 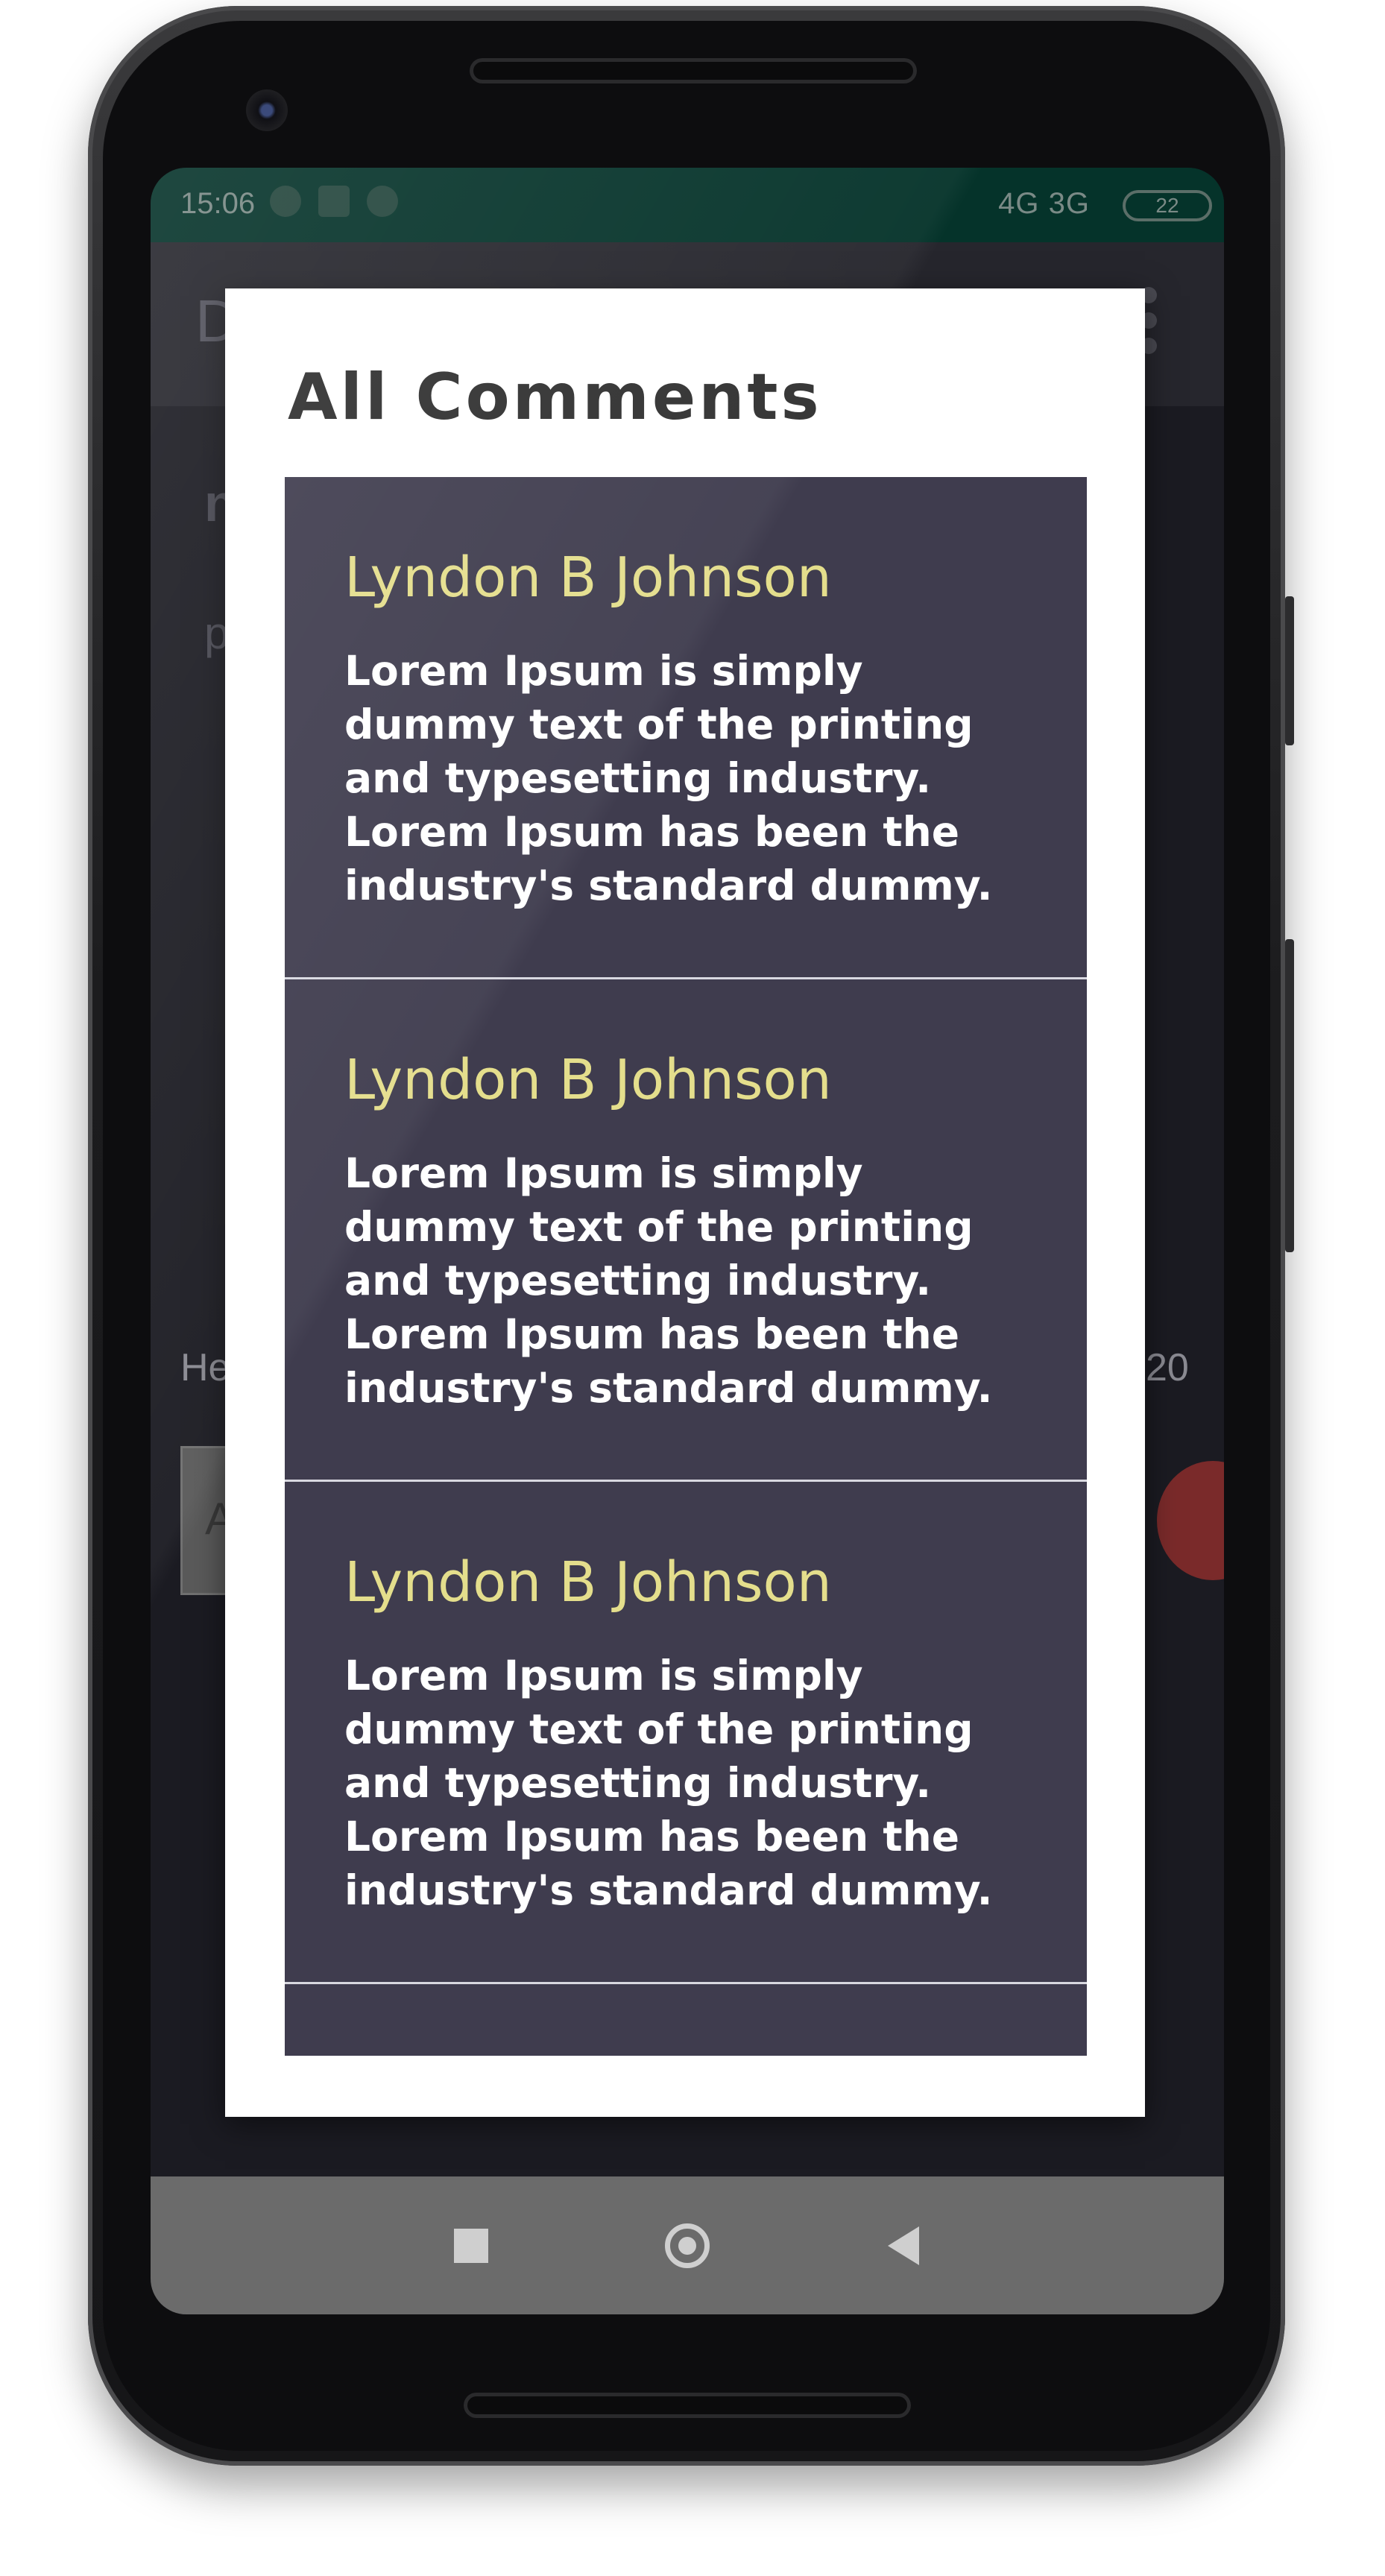 What do you see at coordinates (1167, 206) in the screenshot?
I see `battery-icon: 22` at bounding box center [1167, 206].